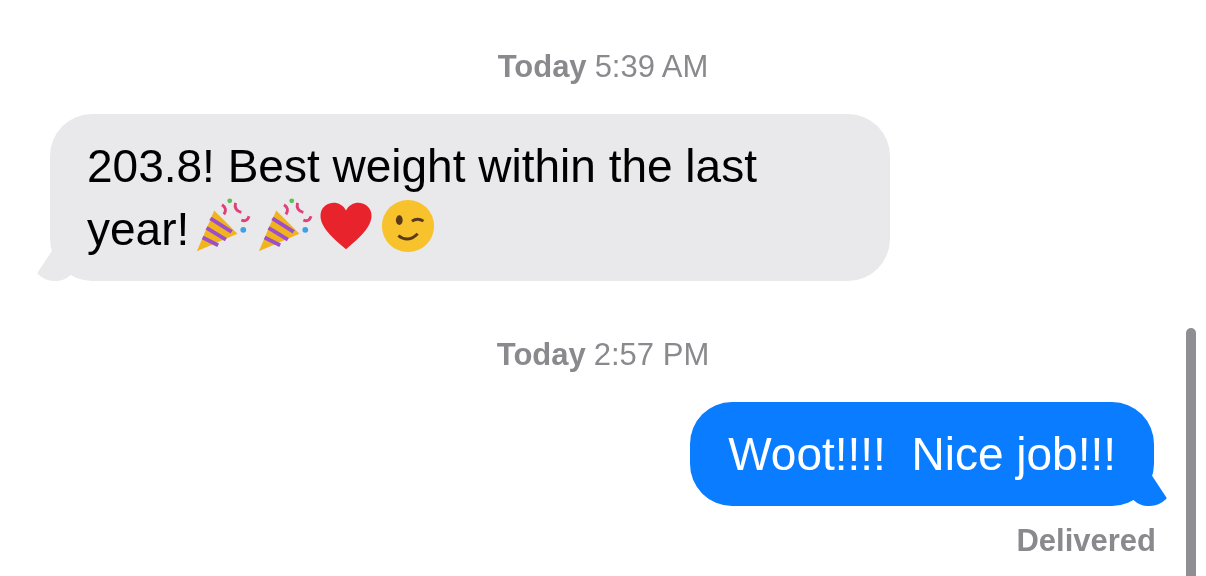 The image size is (1206, 576). What do you see at coordinates (603, 355) in the screenshot?
I see `message-timestamp: Today 2:57 PM` at bounding box center [603, 355].